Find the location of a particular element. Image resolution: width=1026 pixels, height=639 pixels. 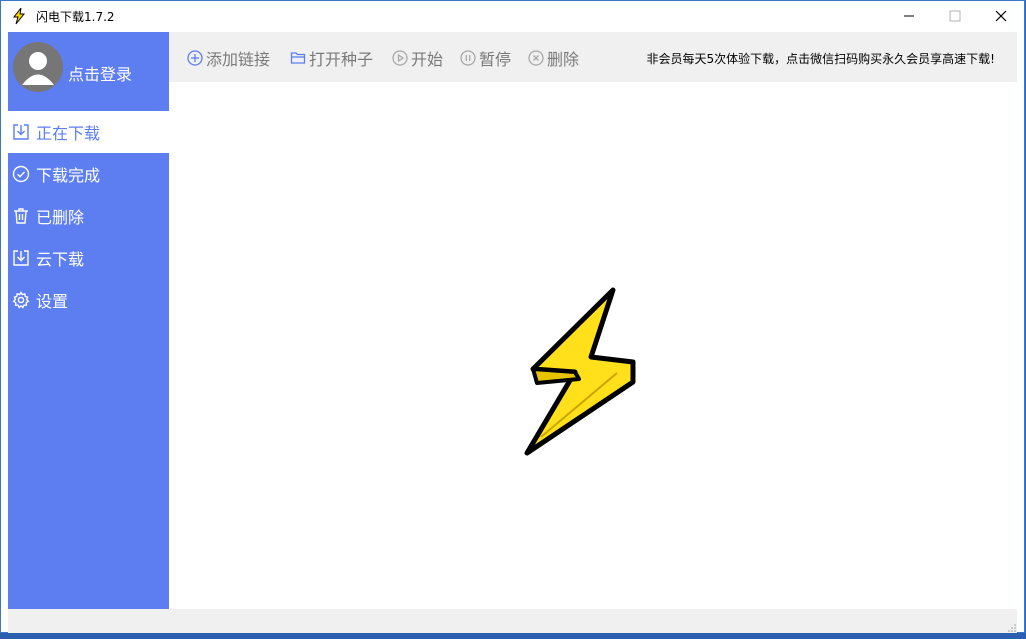

check-circle-icon is located at coordinates (21, 174).